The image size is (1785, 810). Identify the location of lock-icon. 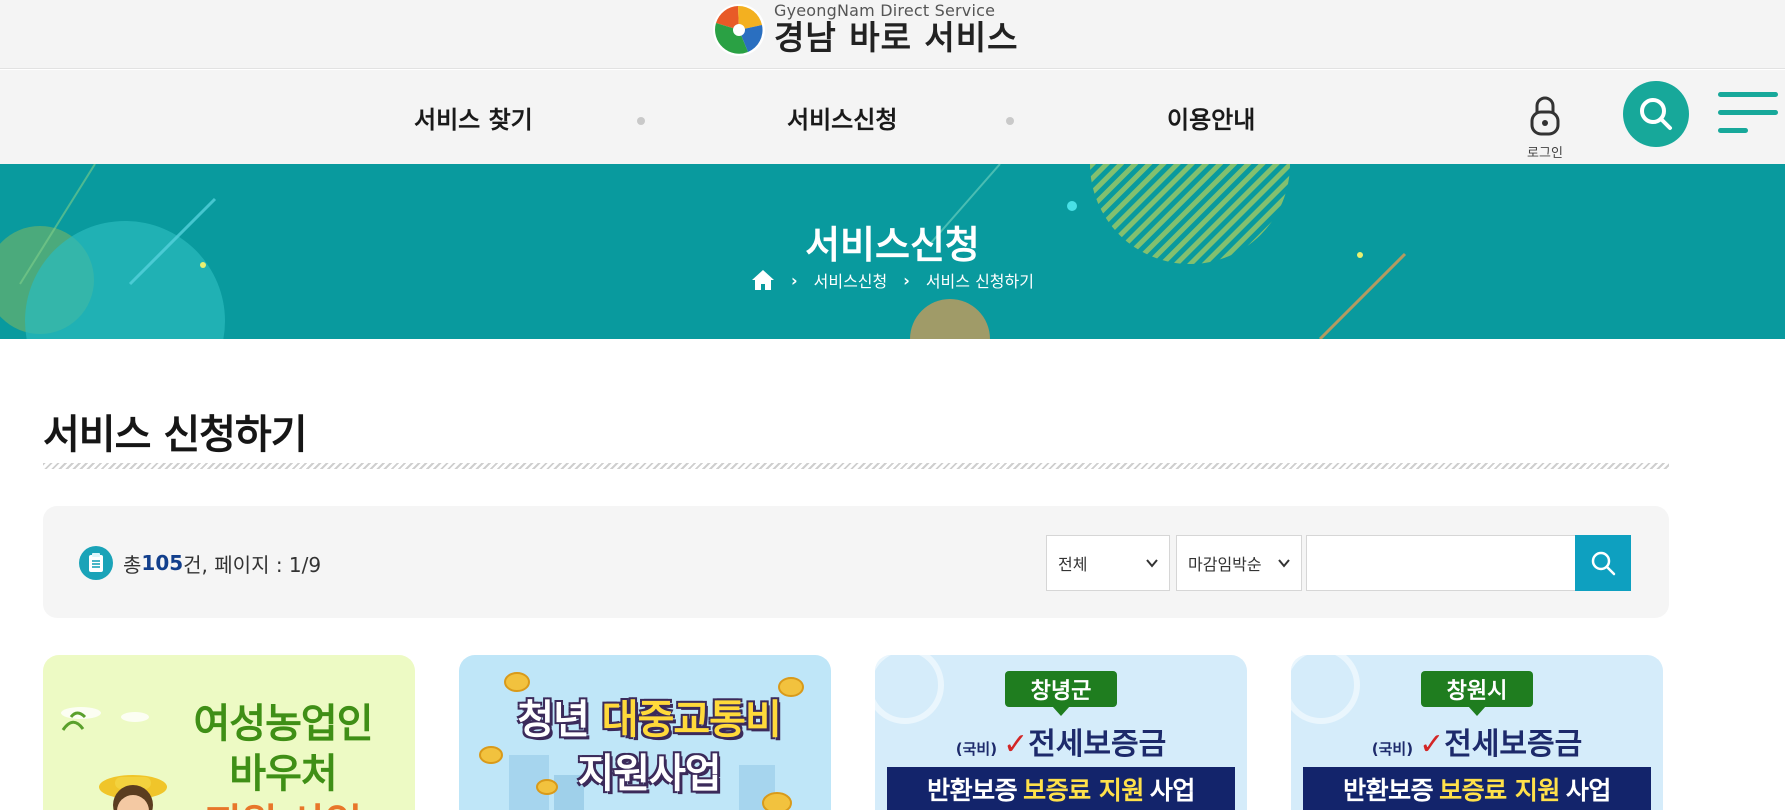
(1545, 116).